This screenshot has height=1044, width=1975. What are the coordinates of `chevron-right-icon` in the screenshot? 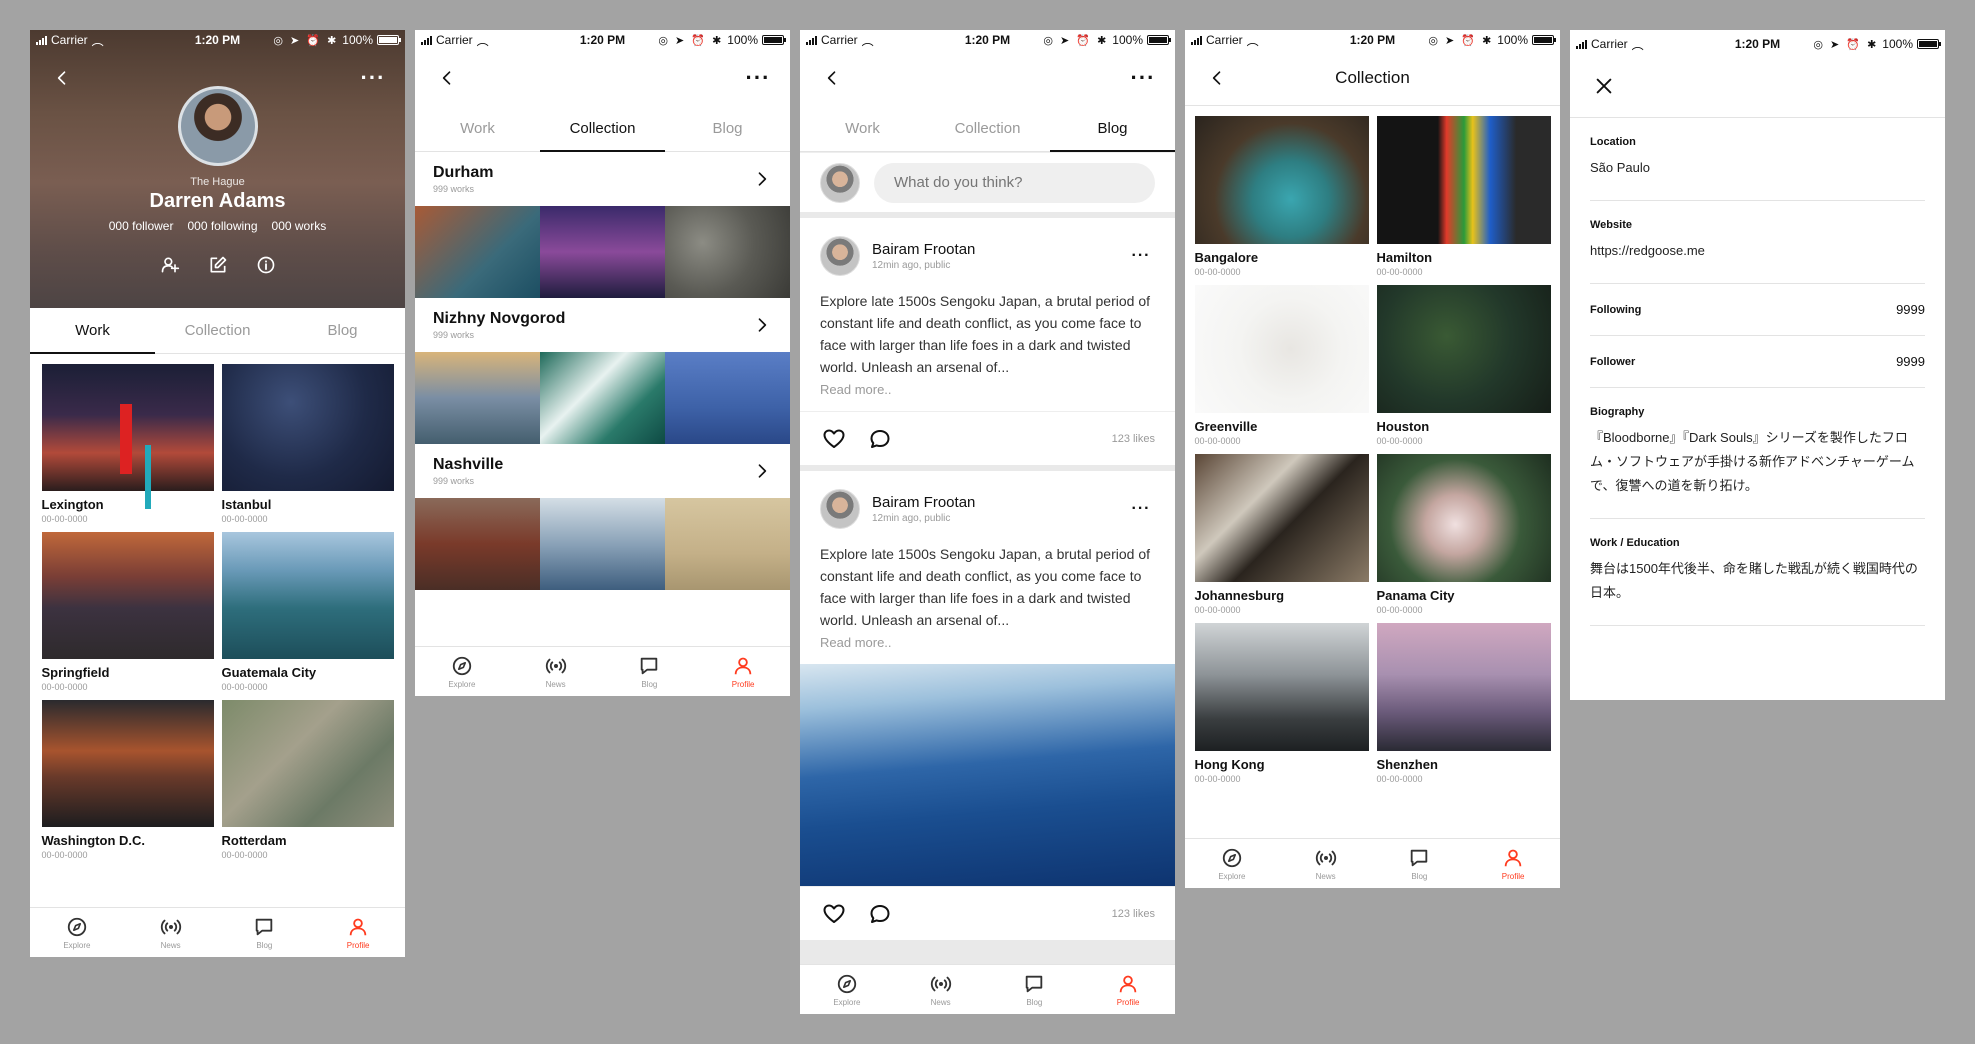 It's located at (762, 471).